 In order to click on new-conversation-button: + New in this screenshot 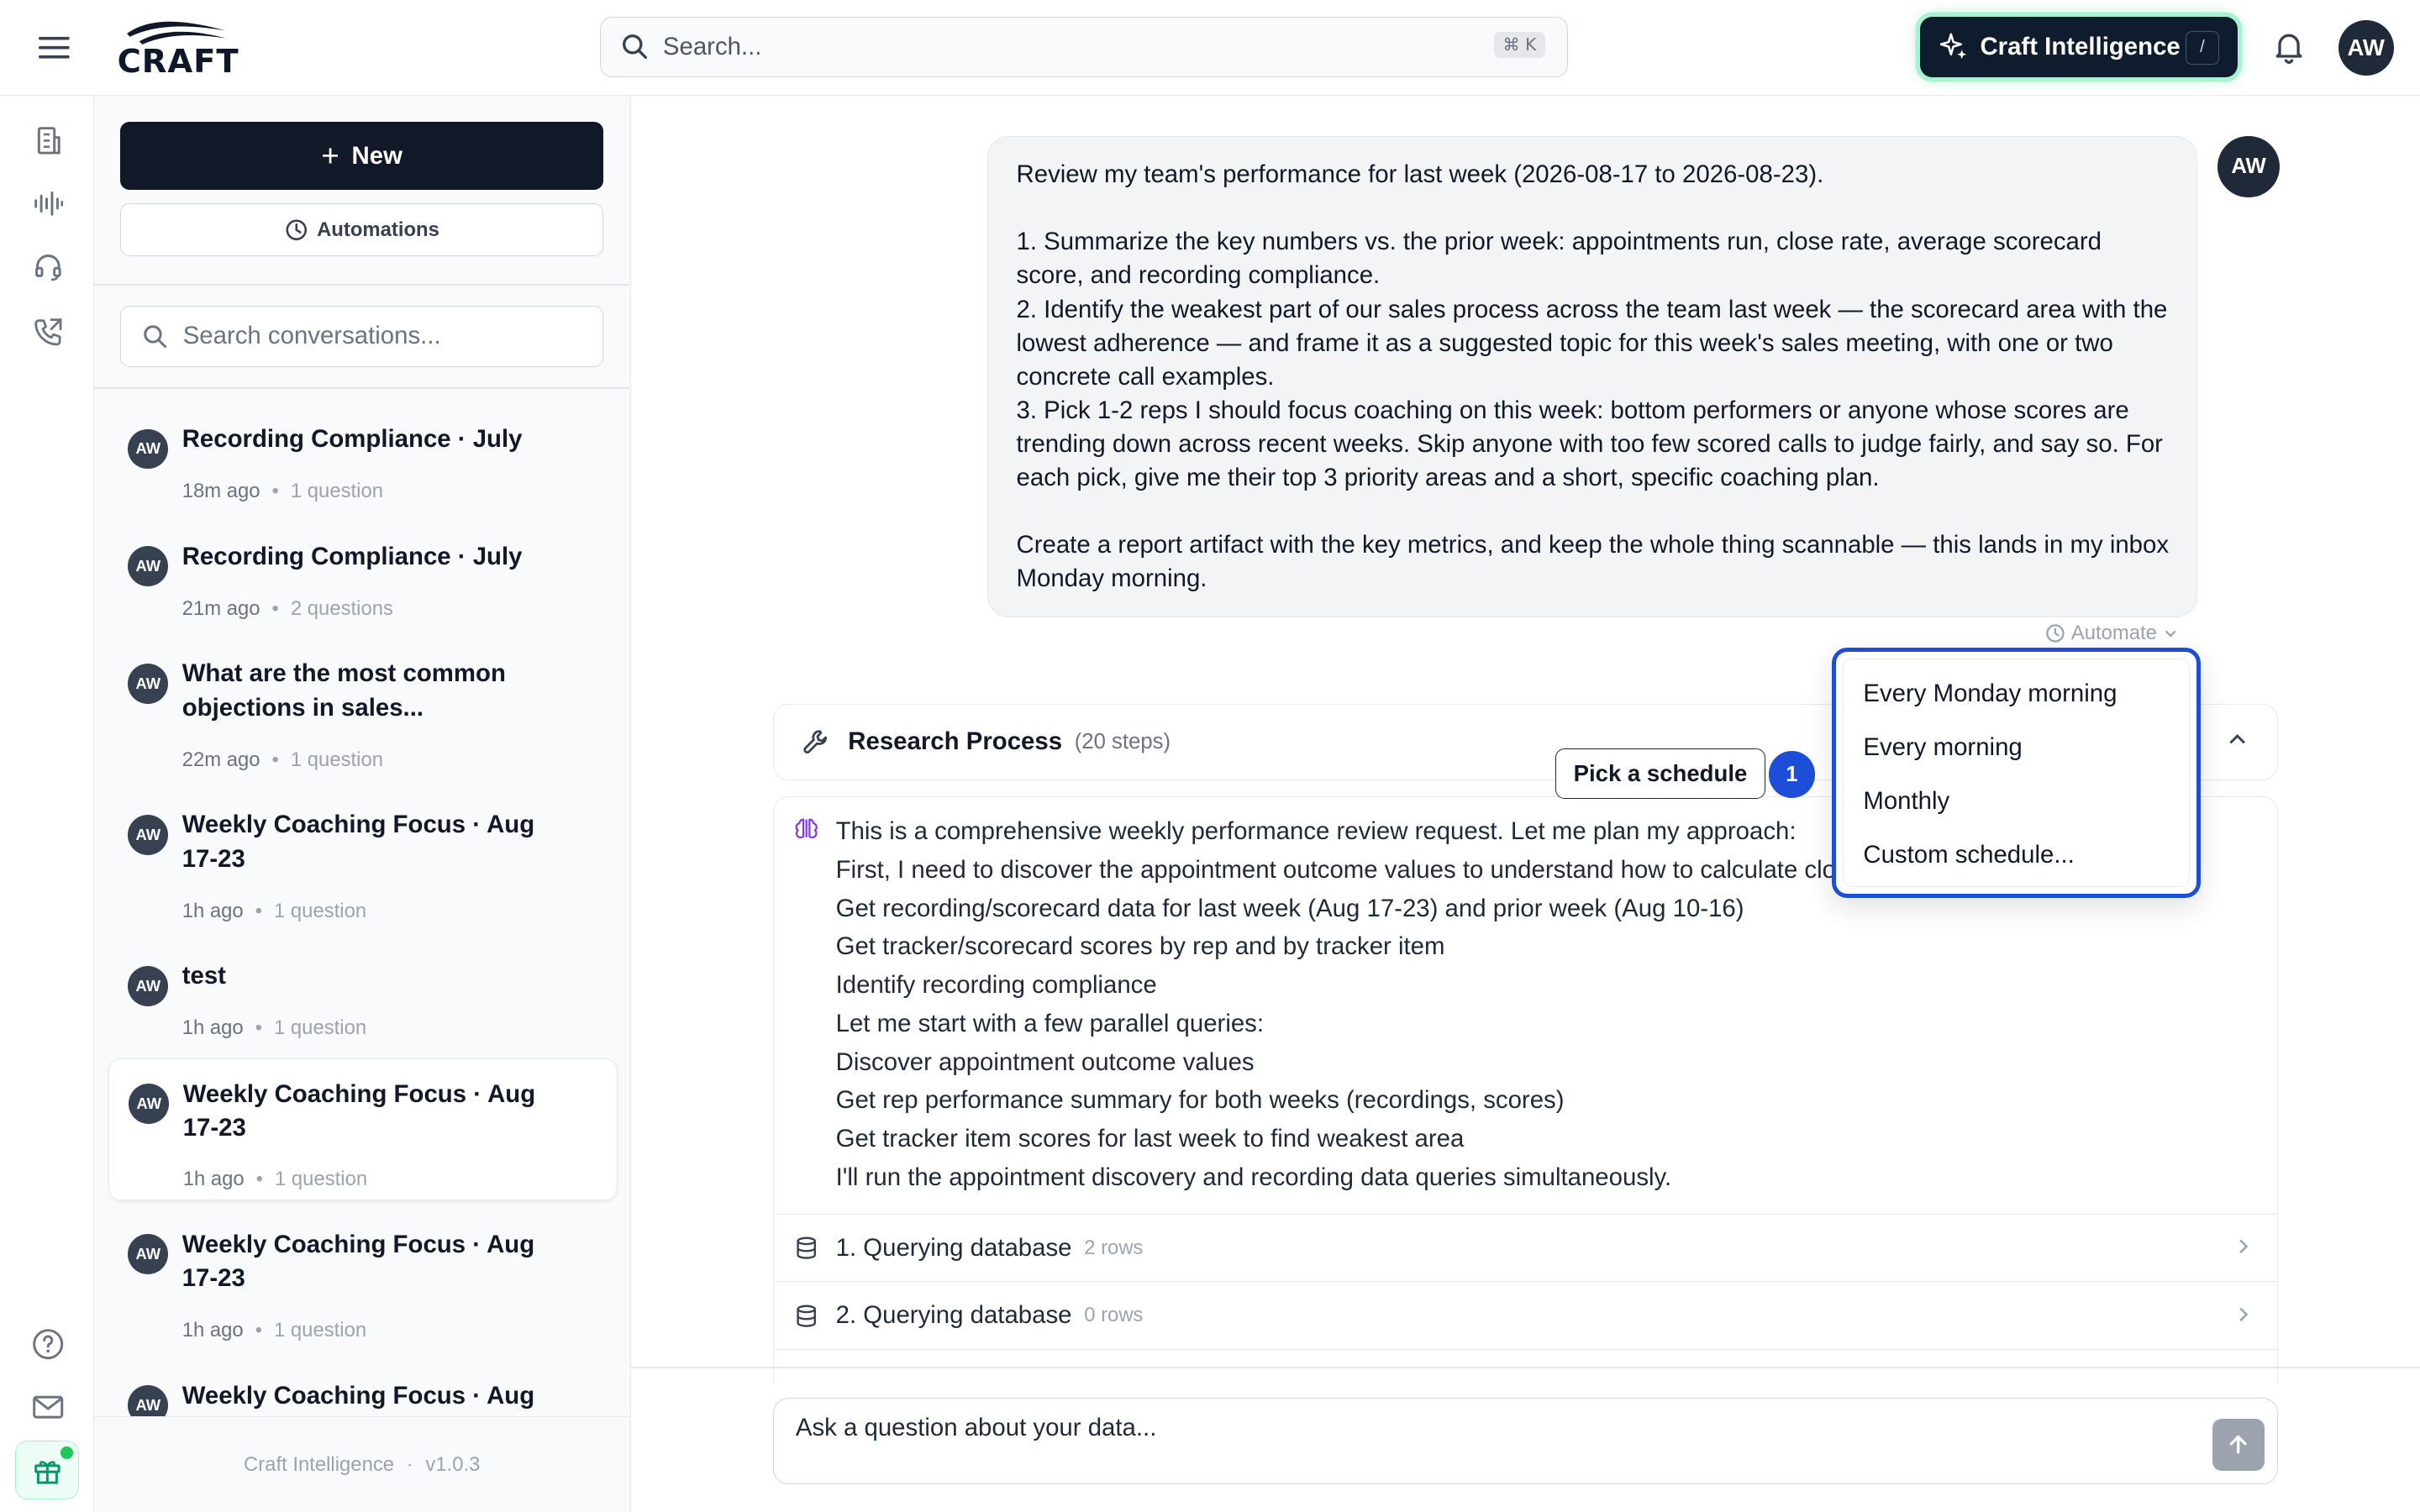, I will do `click(362, 156)`.